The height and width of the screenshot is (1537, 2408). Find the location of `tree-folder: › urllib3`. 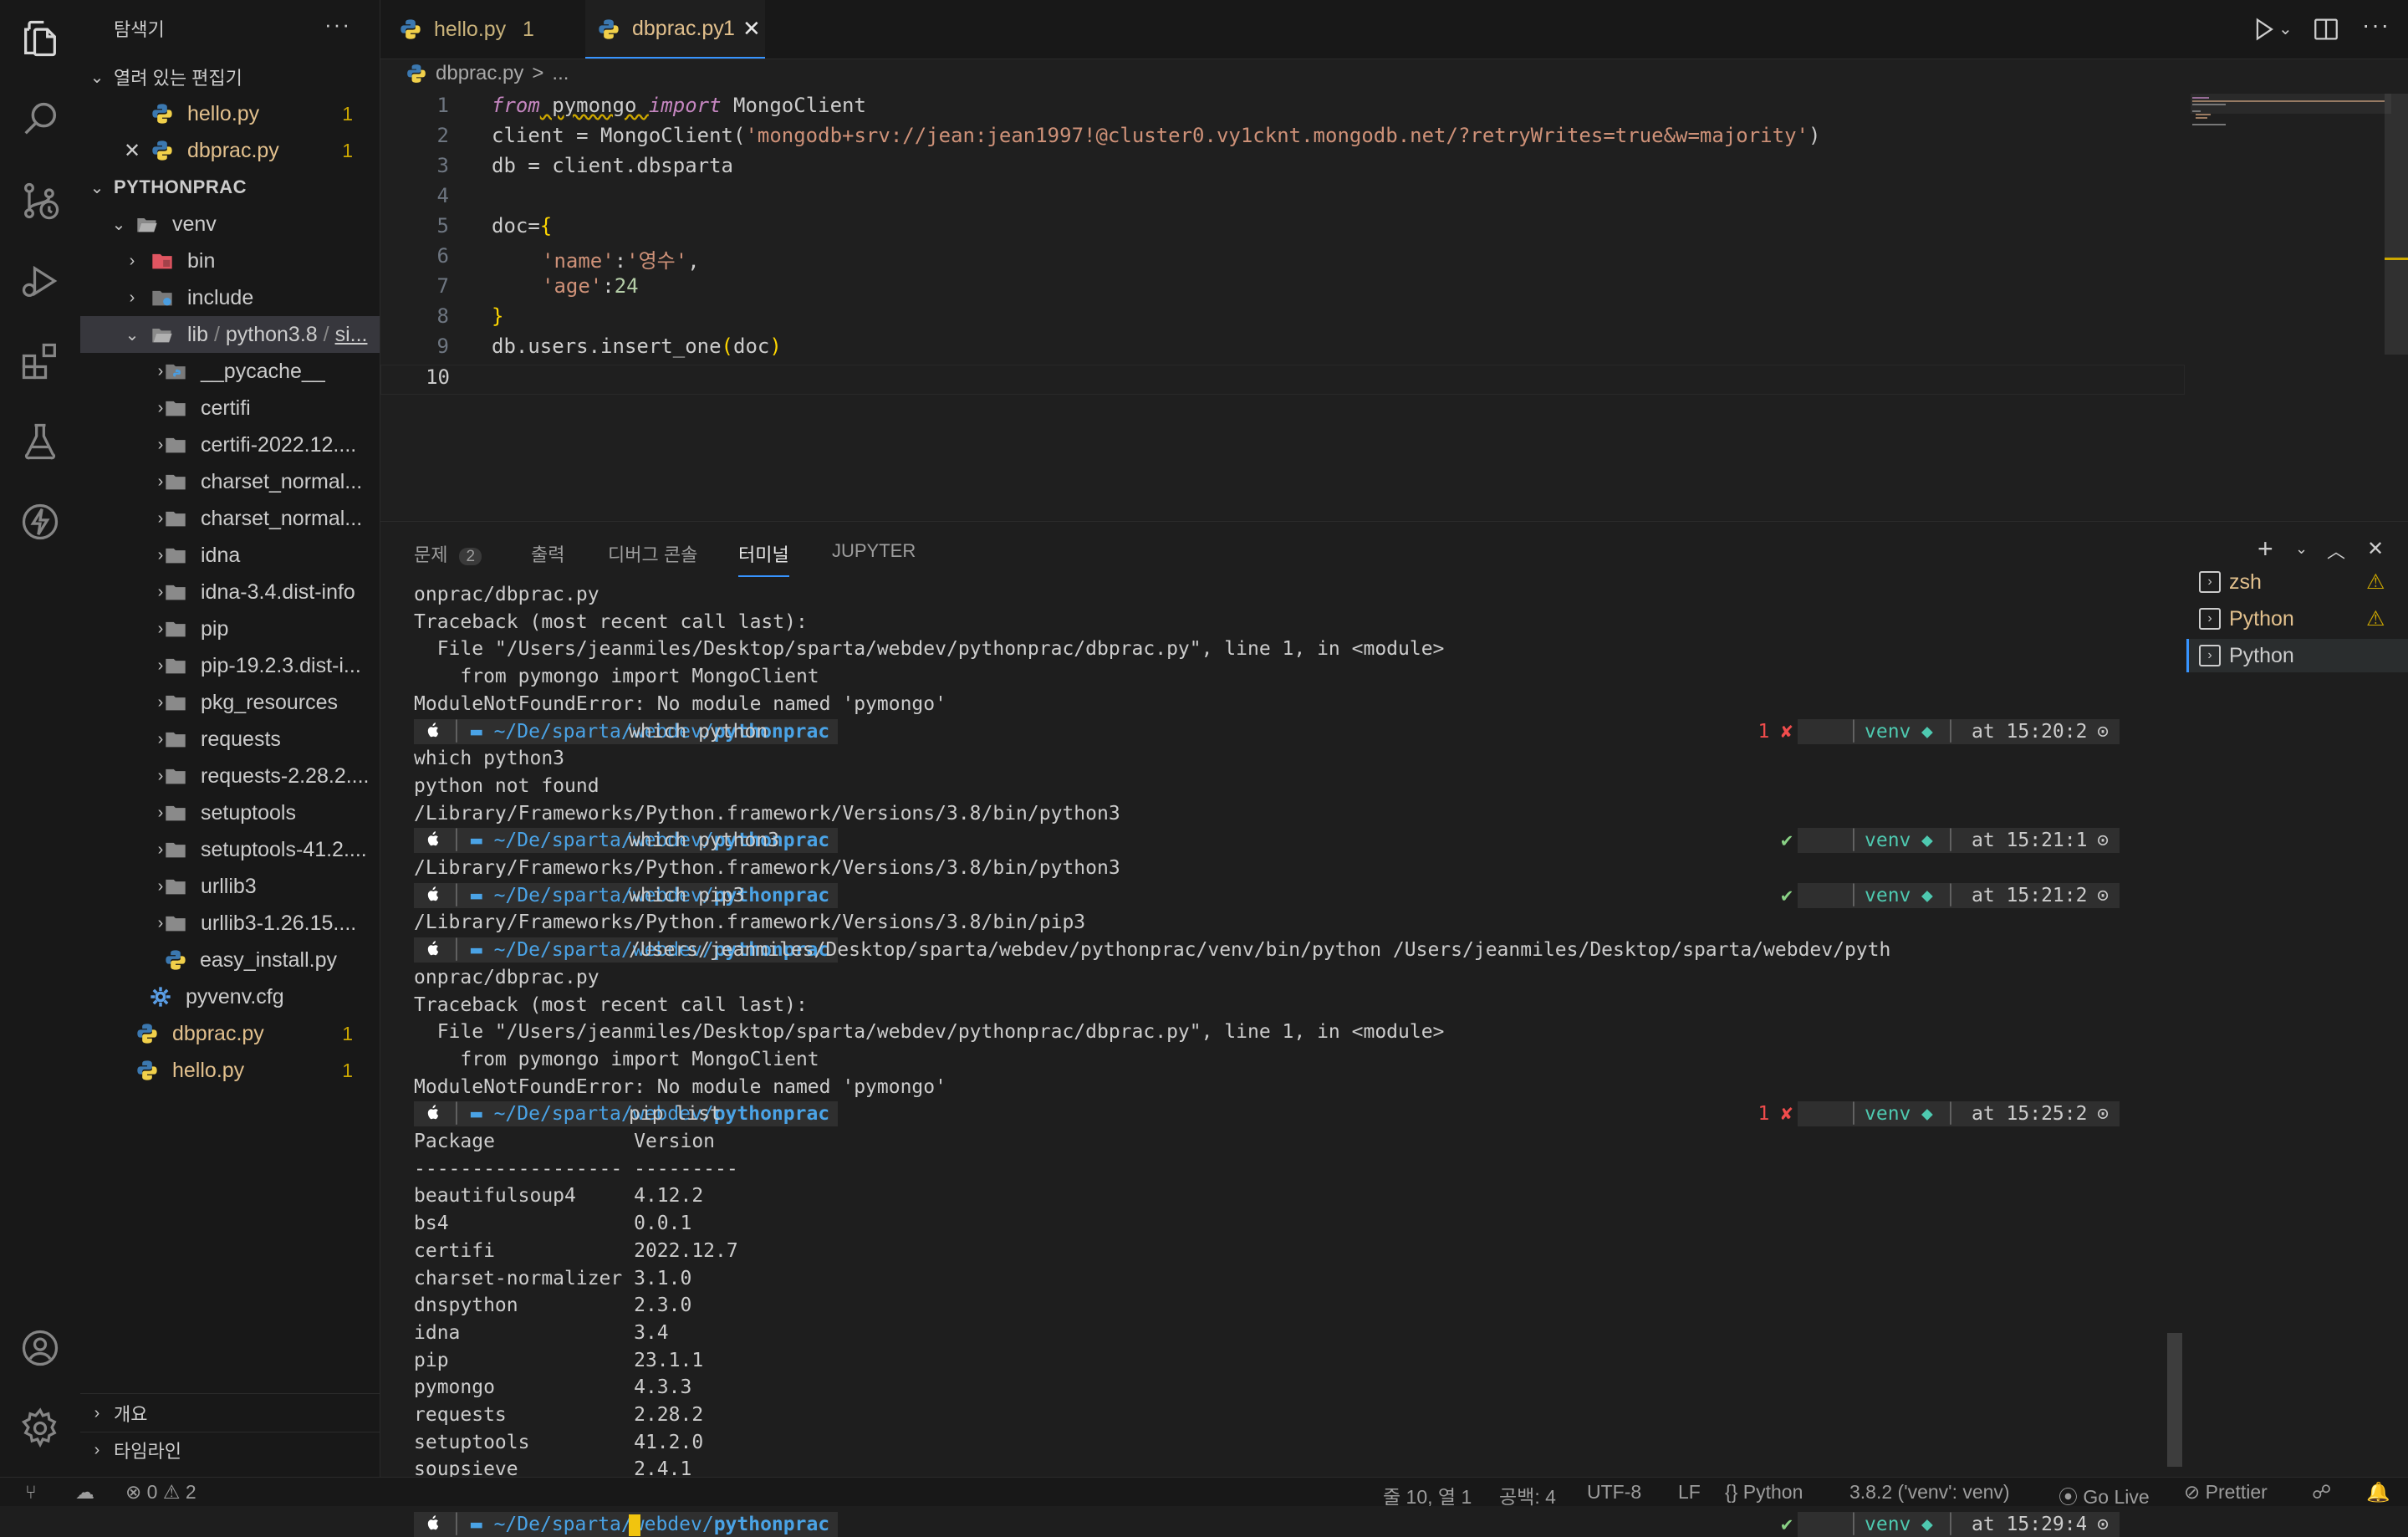

tree-folder: › urllib3 is located at coordinates (230, 886).